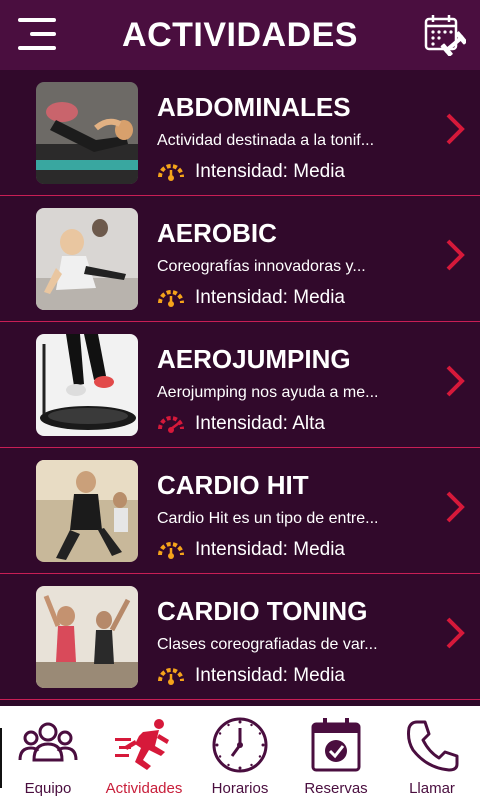 The height and width of the screenshot is (800, 480). Describe the element at coordinates (48, 742) in the screenshot. I see `team-icon` at that location.